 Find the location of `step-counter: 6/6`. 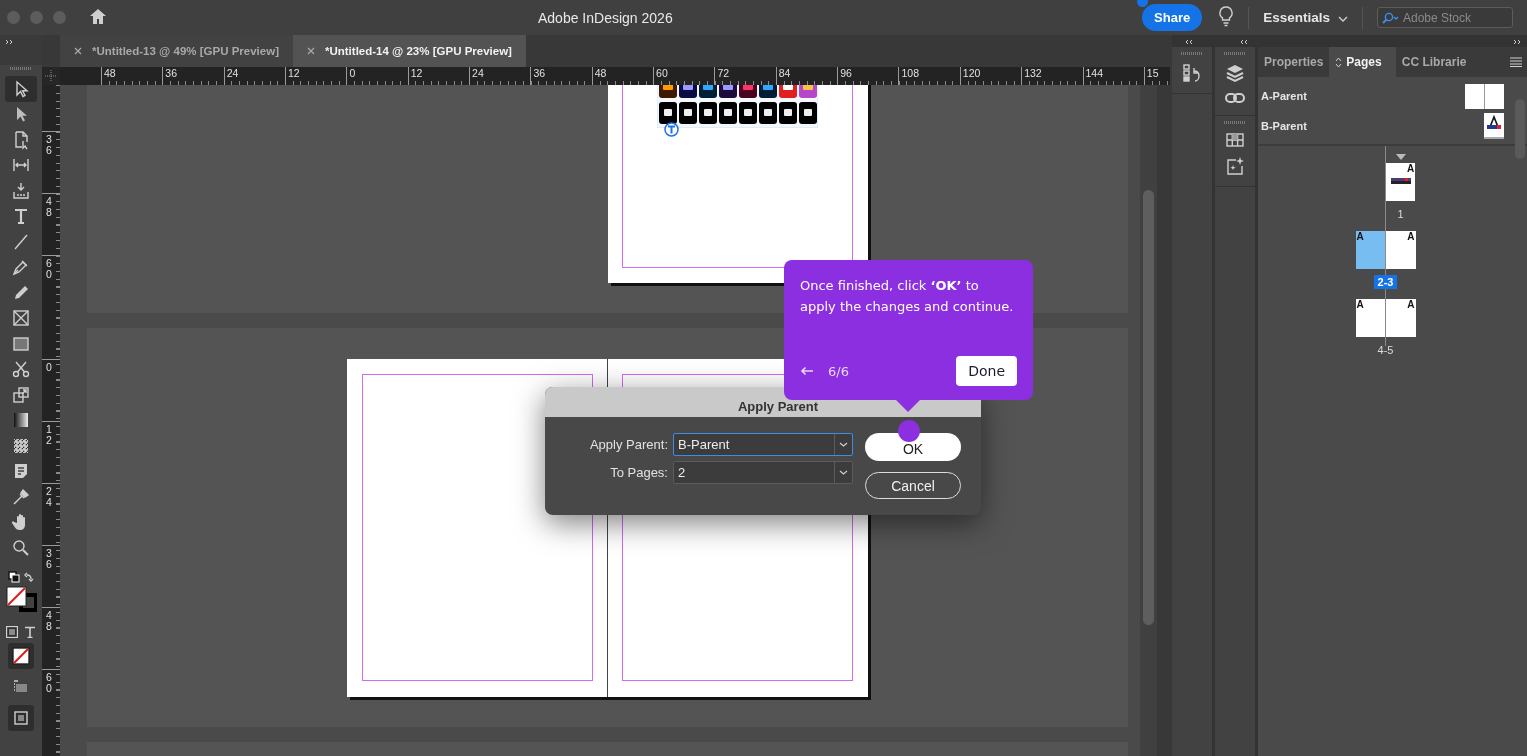

step-counter: 6/6 is located at coordinates (838, 371).